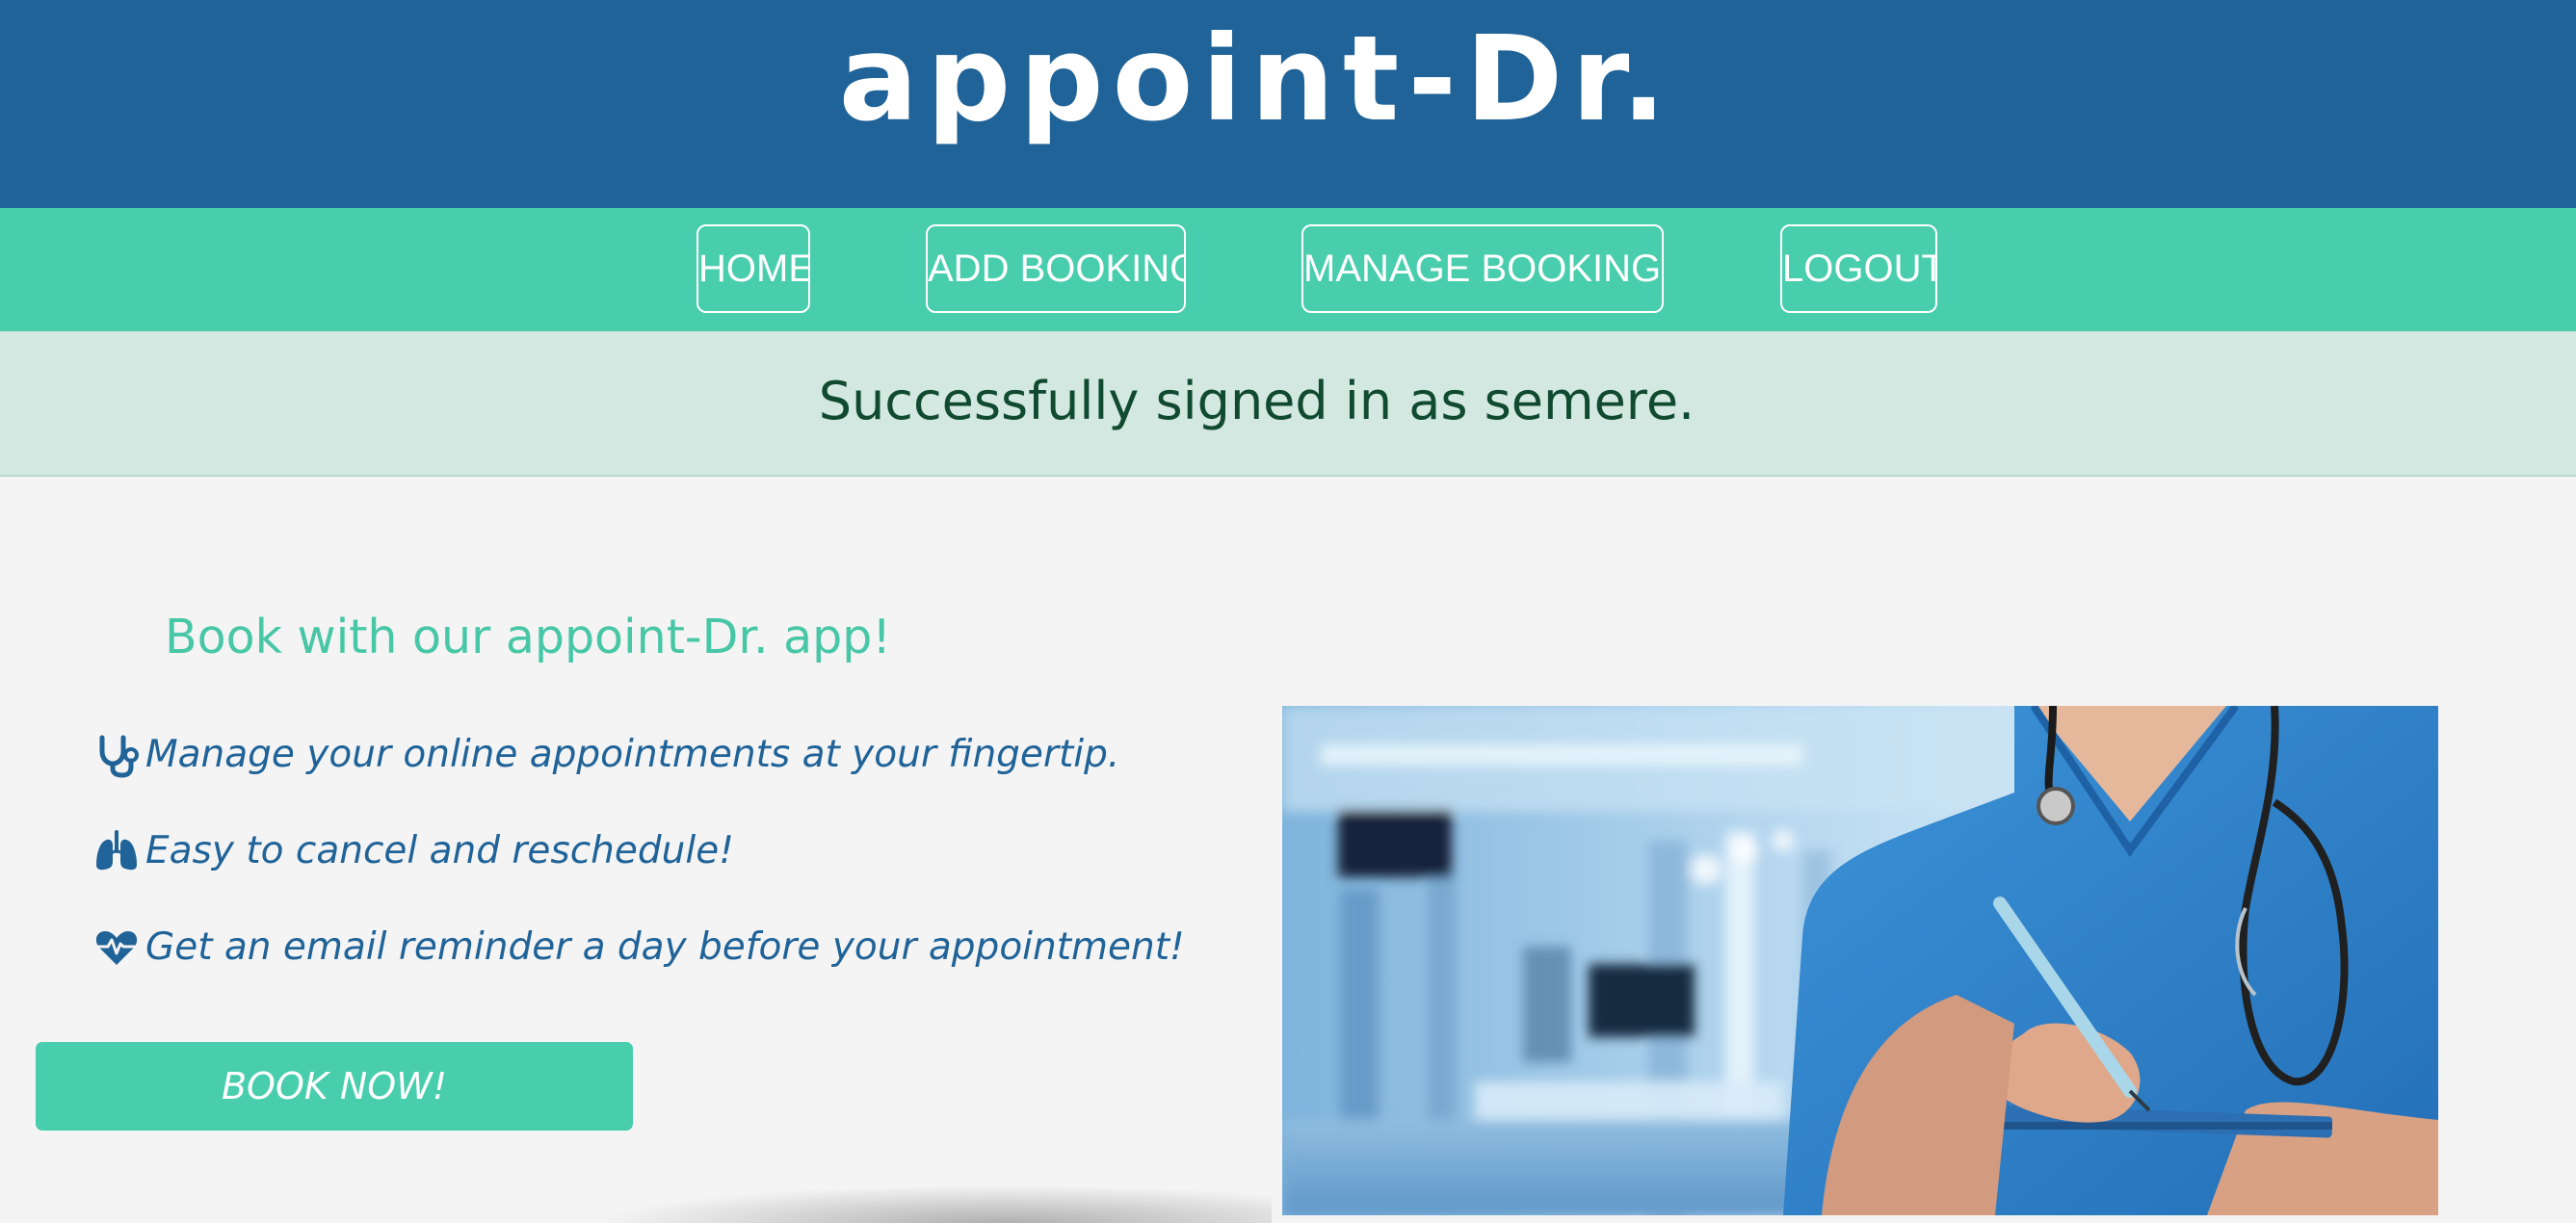 The height and width of the screenshot is (1223, 2576). Describe the element at coordinates (1056, 268) in the screenshot. I see `nav-add-booking-button: ADD BOOKING` at that location.